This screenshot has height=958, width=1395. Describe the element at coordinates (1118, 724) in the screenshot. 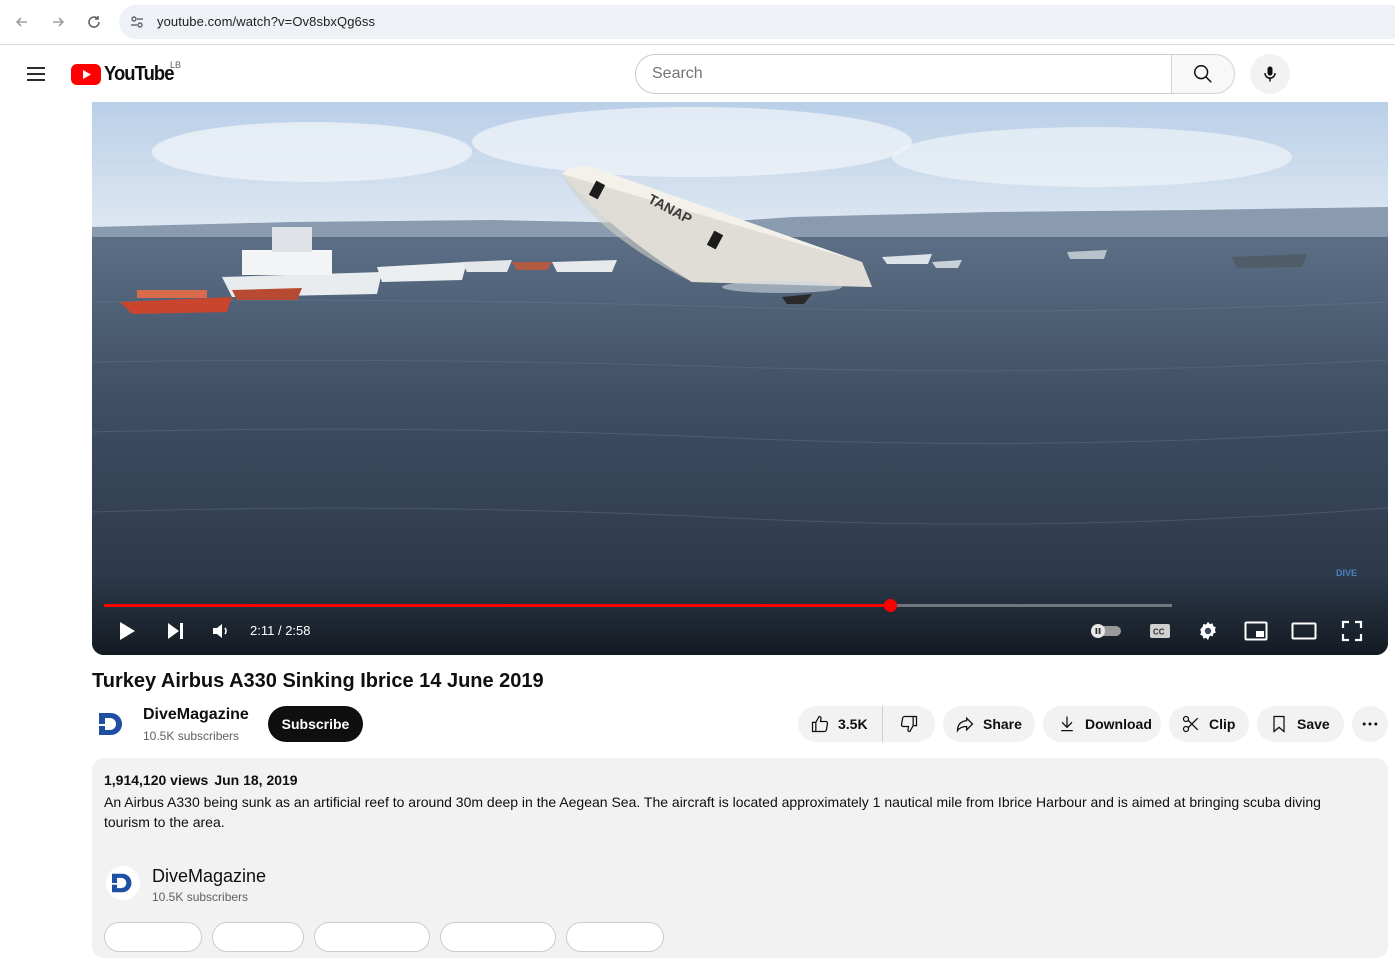

I see `download-label: Download` at that location.